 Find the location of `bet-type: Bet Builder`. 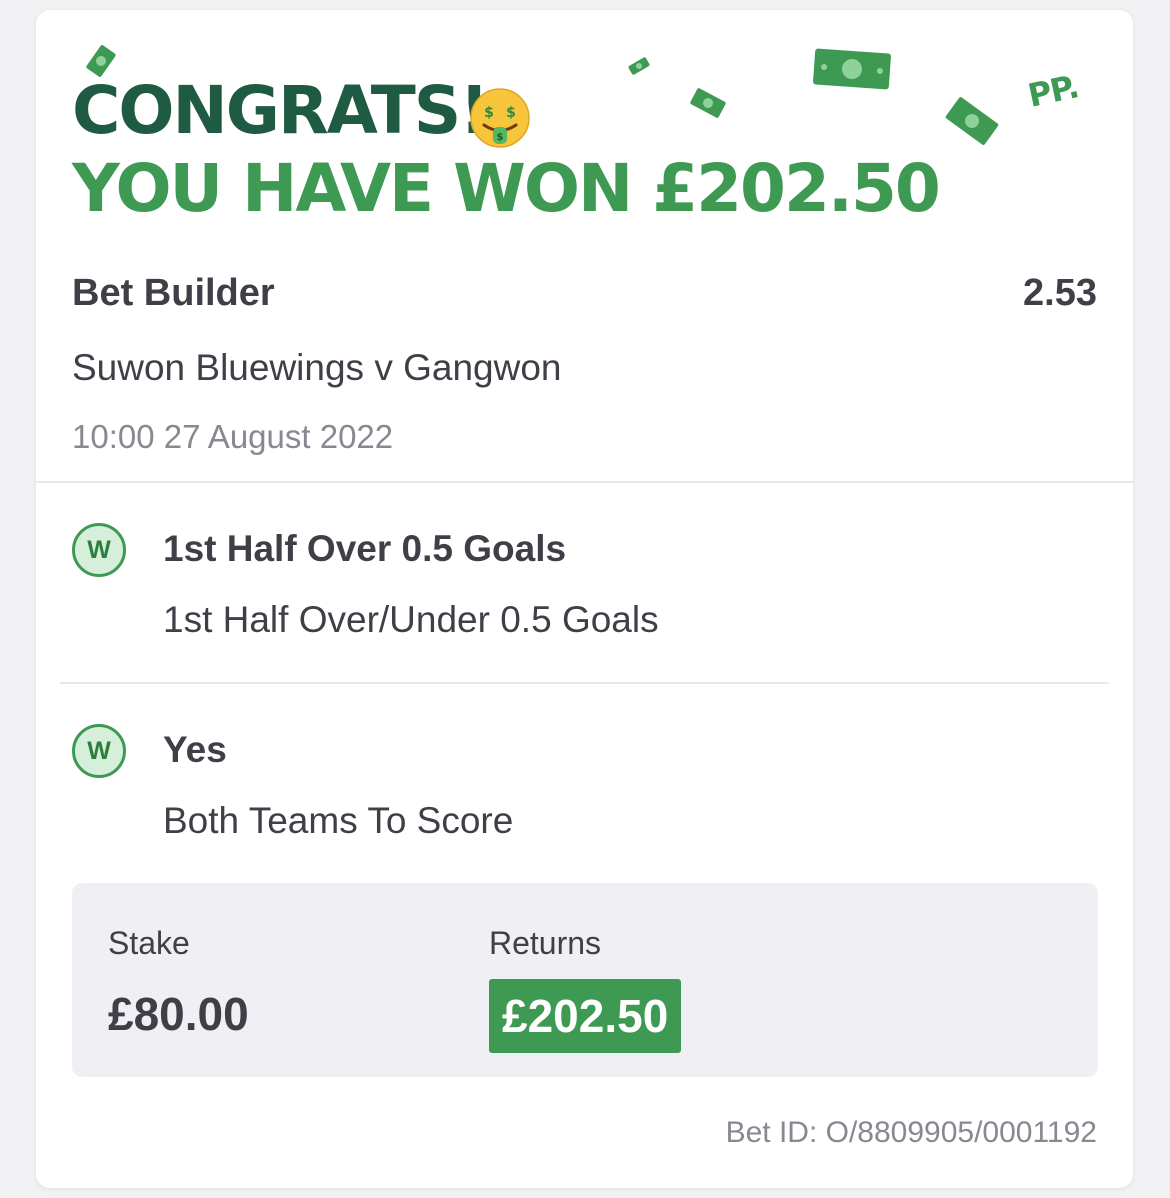

bet-type: Bet Builder is located at coordinates (173, 293).